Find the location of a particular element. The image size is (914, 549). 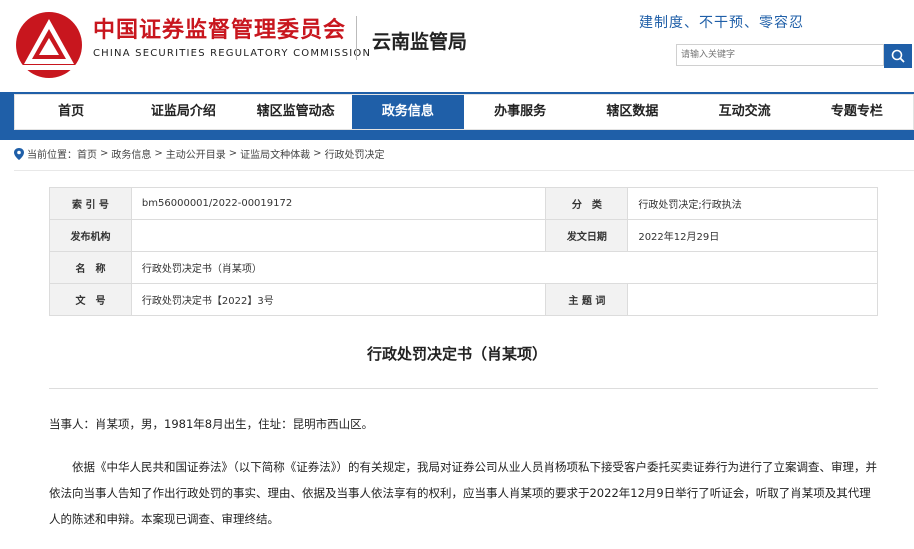

category-label: 分 类 is located at coordinates (587, 203).